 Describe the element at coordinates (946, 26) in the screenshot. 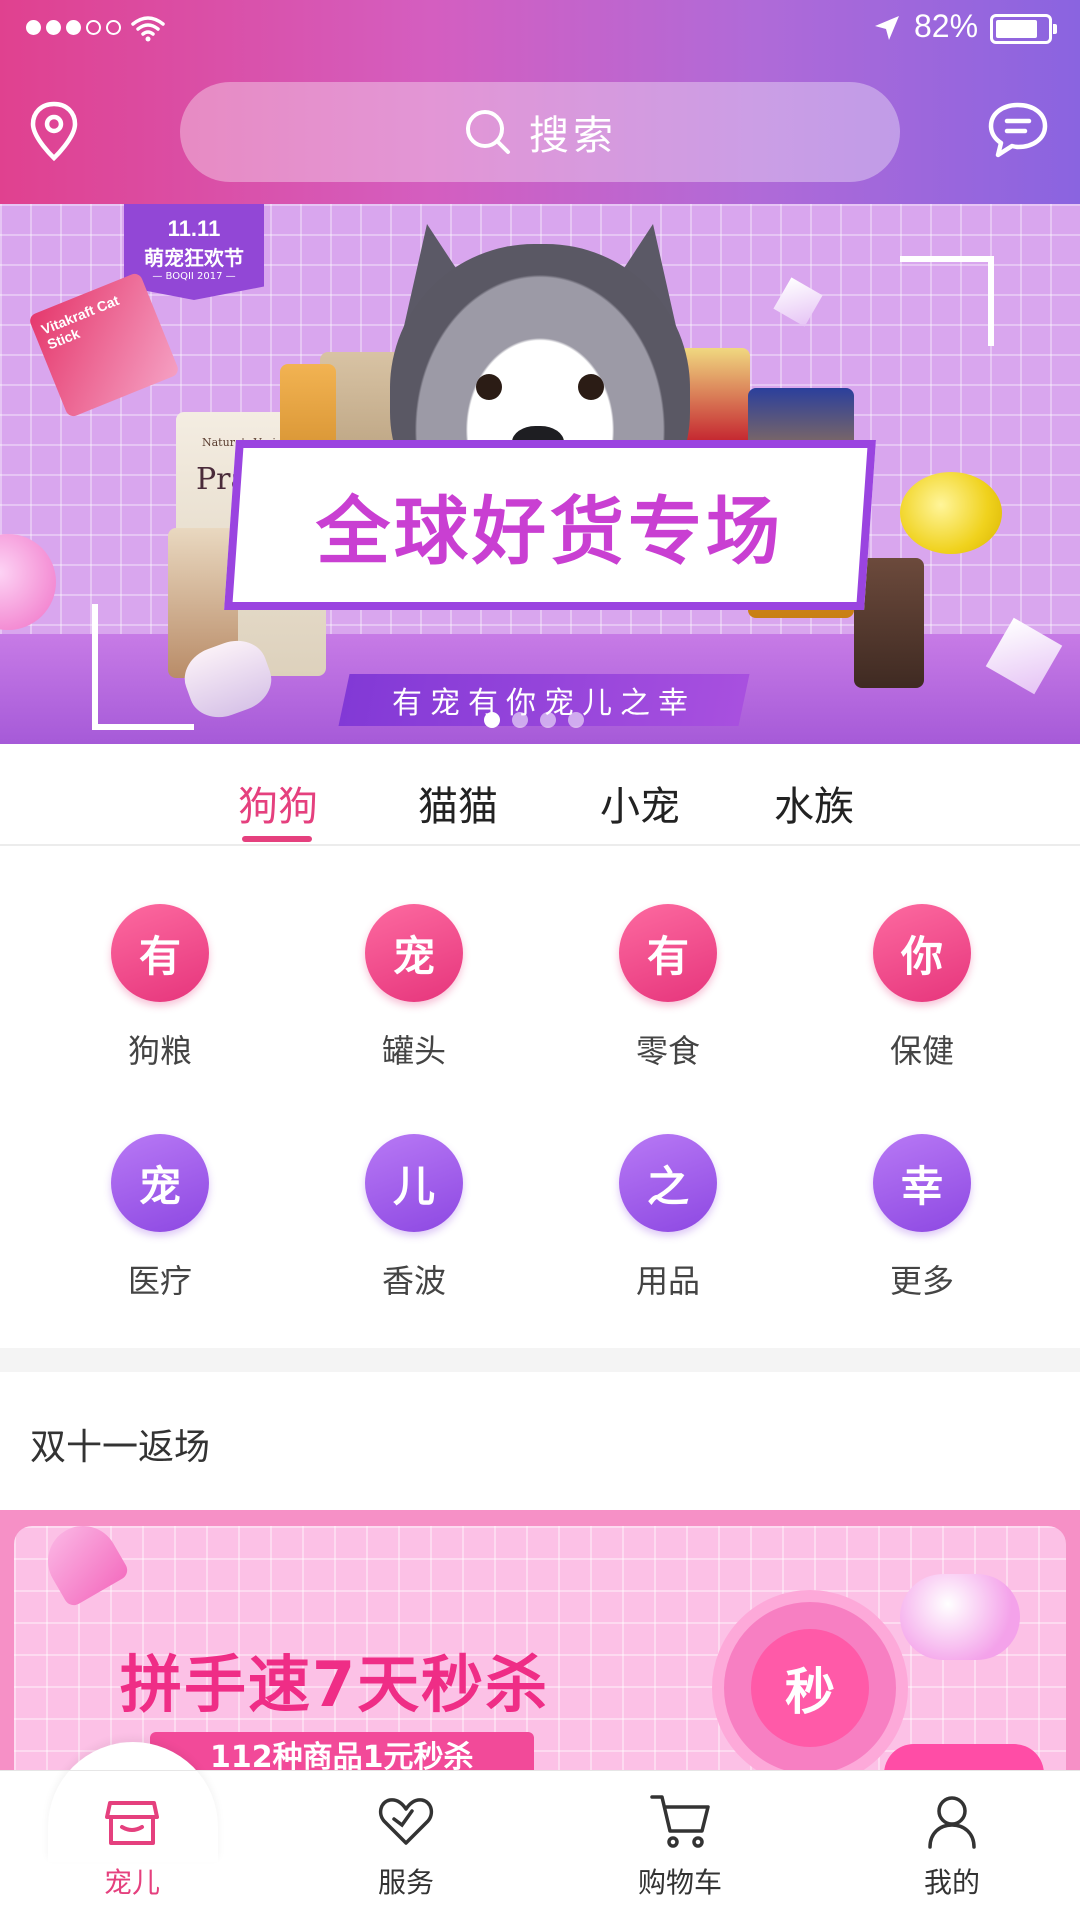

I see `battery-percentage: 82%` at that location.